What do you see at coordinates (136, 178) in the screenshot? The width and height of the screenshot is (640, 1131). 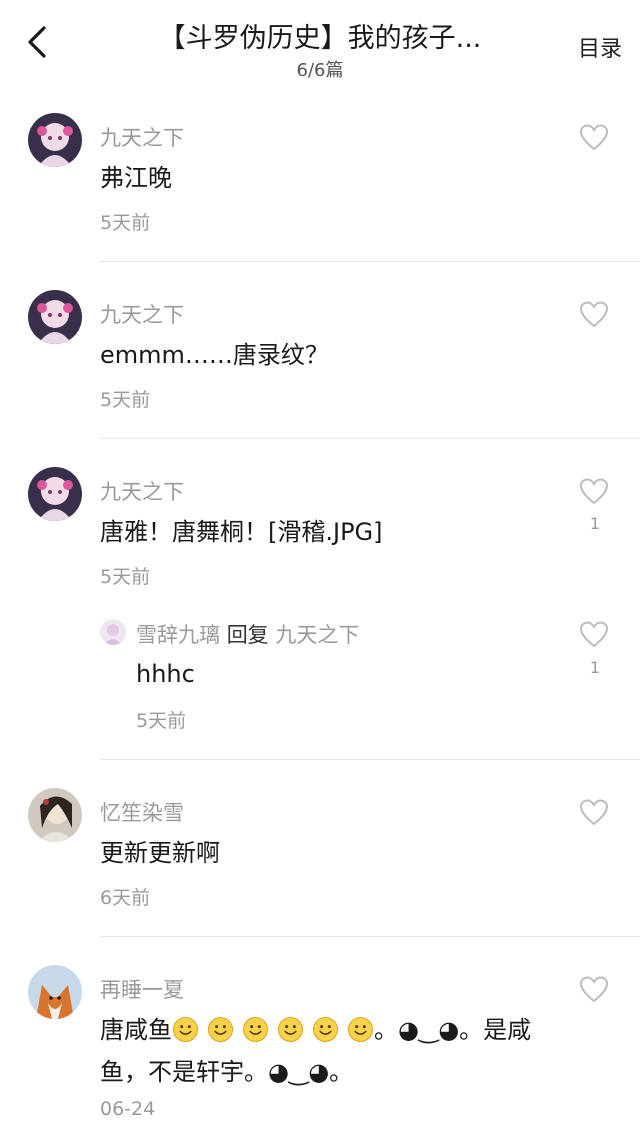 I see `comment-text: 弗江晚` at bounding box center [136, 178].